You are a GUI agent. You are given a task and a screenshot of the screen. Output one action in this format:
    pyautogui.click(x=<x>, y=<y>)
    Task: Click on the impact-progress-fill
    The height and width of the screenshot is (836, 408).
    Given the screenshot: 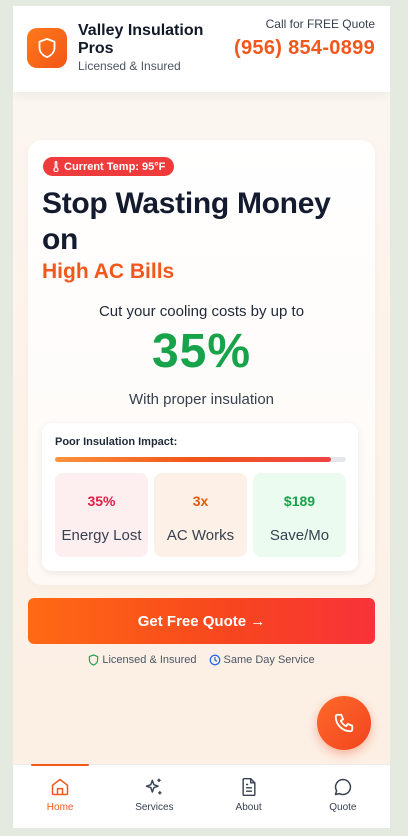 What is the action you would take?
    pyautogui.click(x=193, y=459)
    